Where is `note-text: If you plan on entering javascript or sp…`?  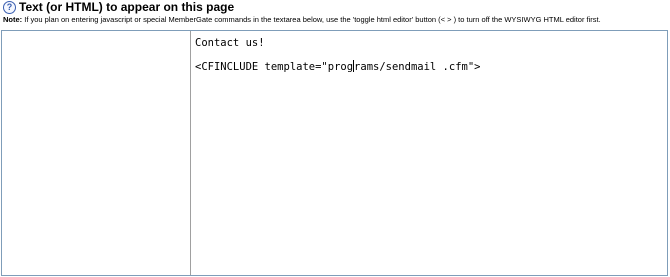 note-text: If you plan on entering javascript or sp… is located at coordinates (311, 19).